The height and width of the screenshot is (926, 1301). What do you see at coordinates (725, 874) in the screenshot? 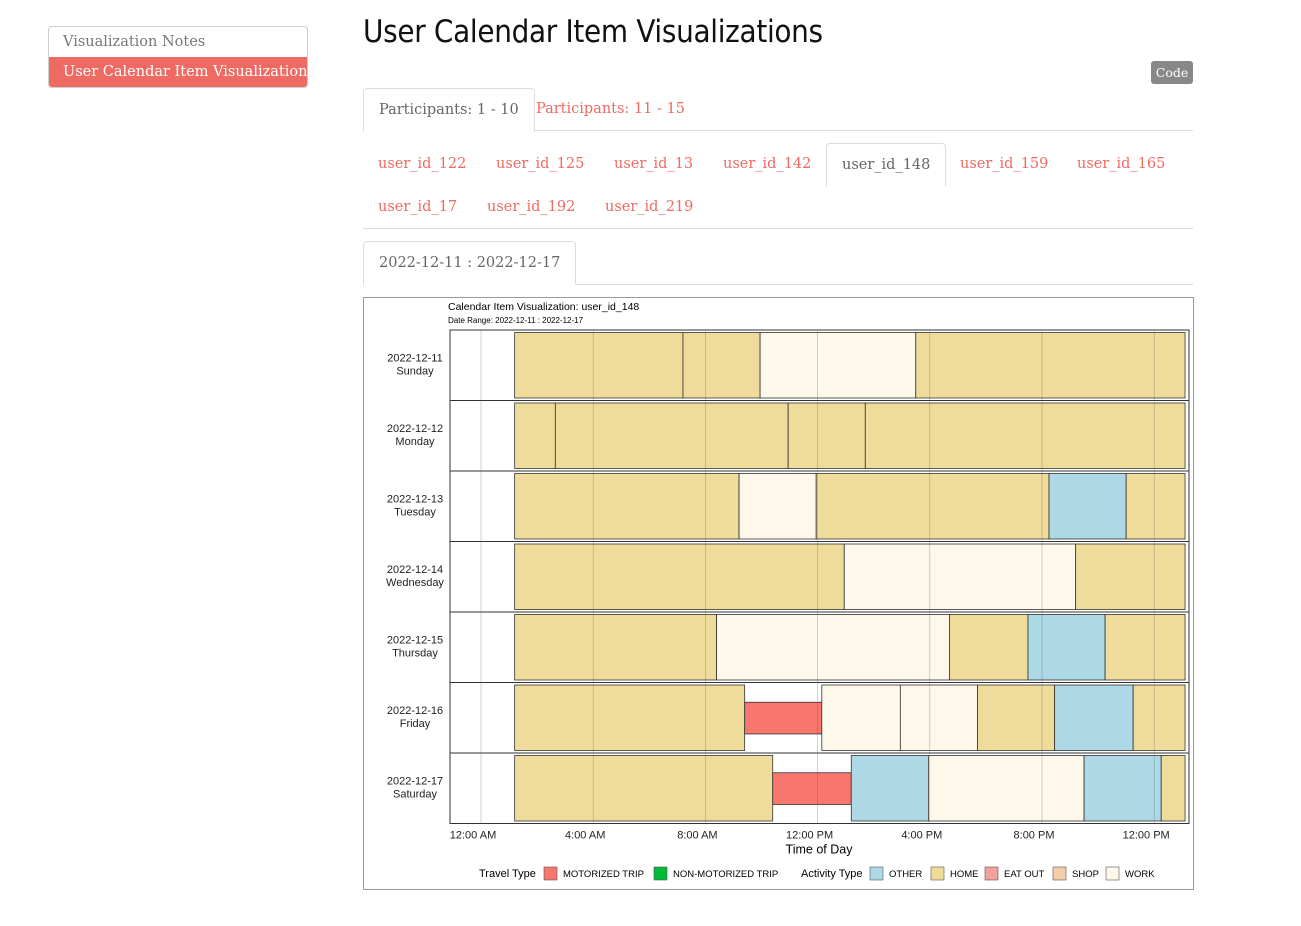
I see `legend-label: NON-MOTORIZED TRIP` at bounding box center [725, 874].